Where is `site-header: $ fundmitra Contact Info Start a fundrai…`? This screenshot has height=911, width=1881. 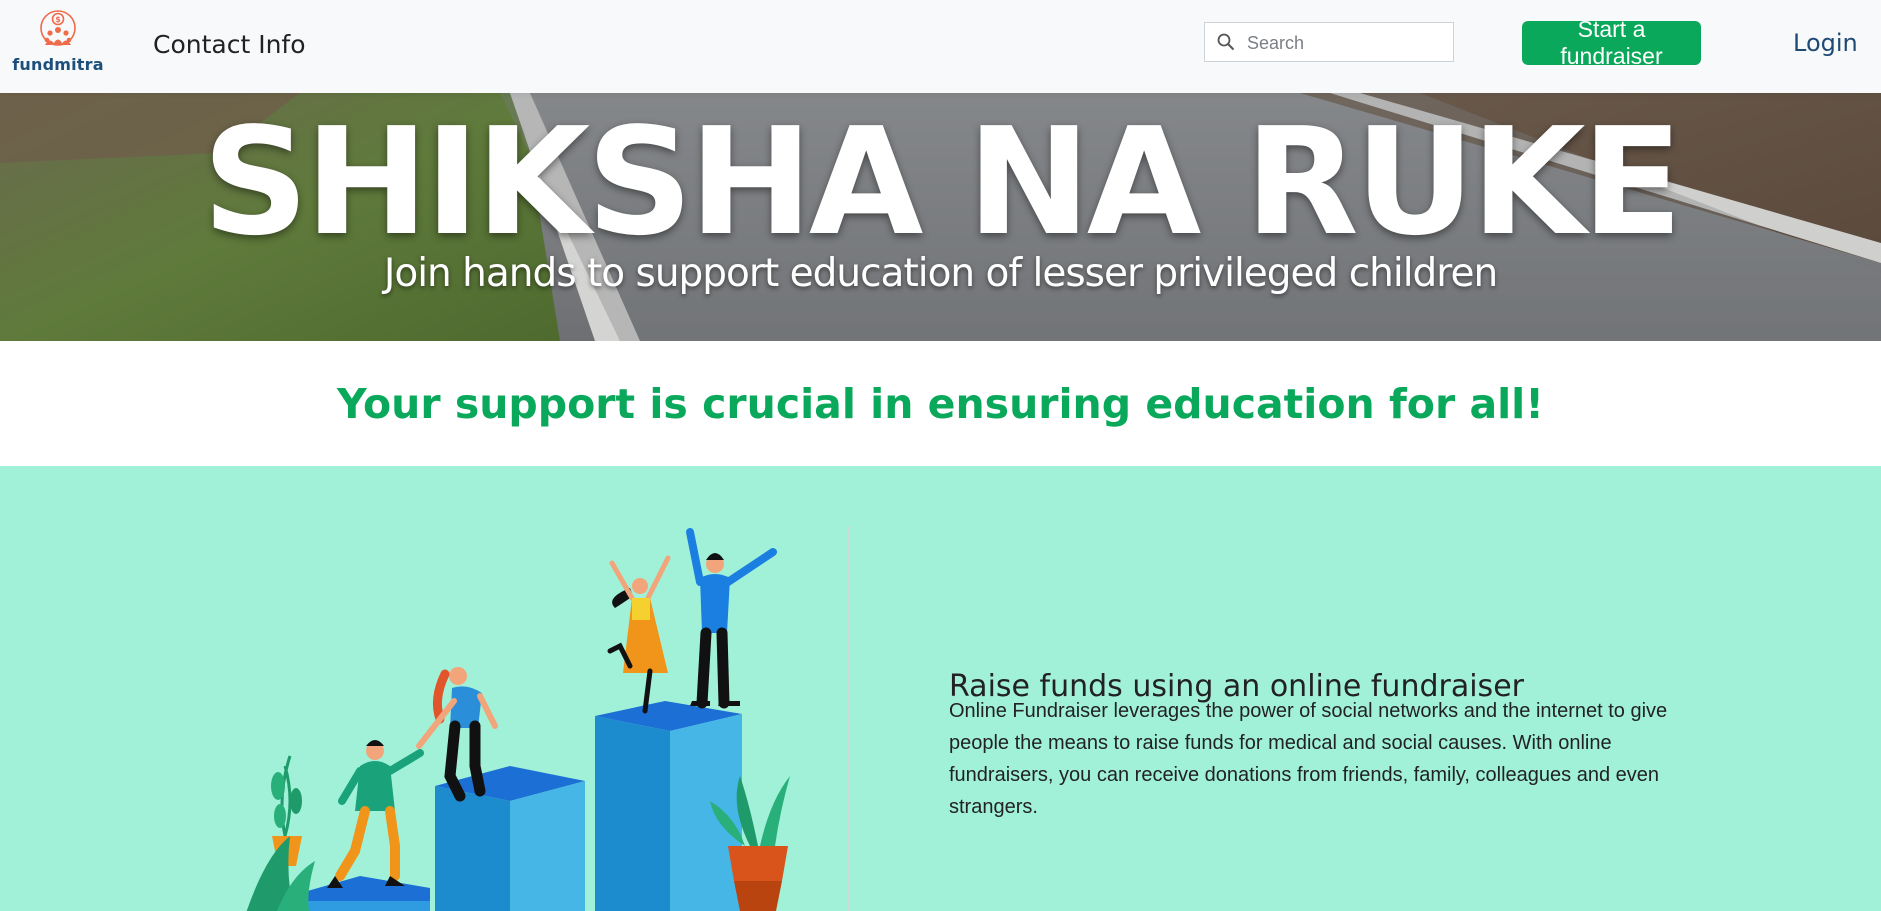
site-header: $ fundmitra Contact Info Start a fundrai… is located at coordinates (940, 46).